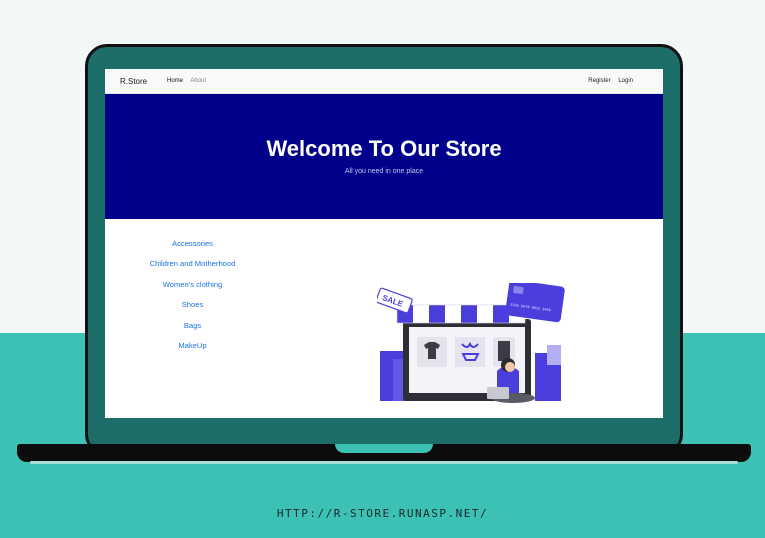 This screenshot has height=538, width=765. What do you see at coordinates (554, 355) in the screenshot?
I see `right-bag-box-icon` at bounding box center [554, 355].